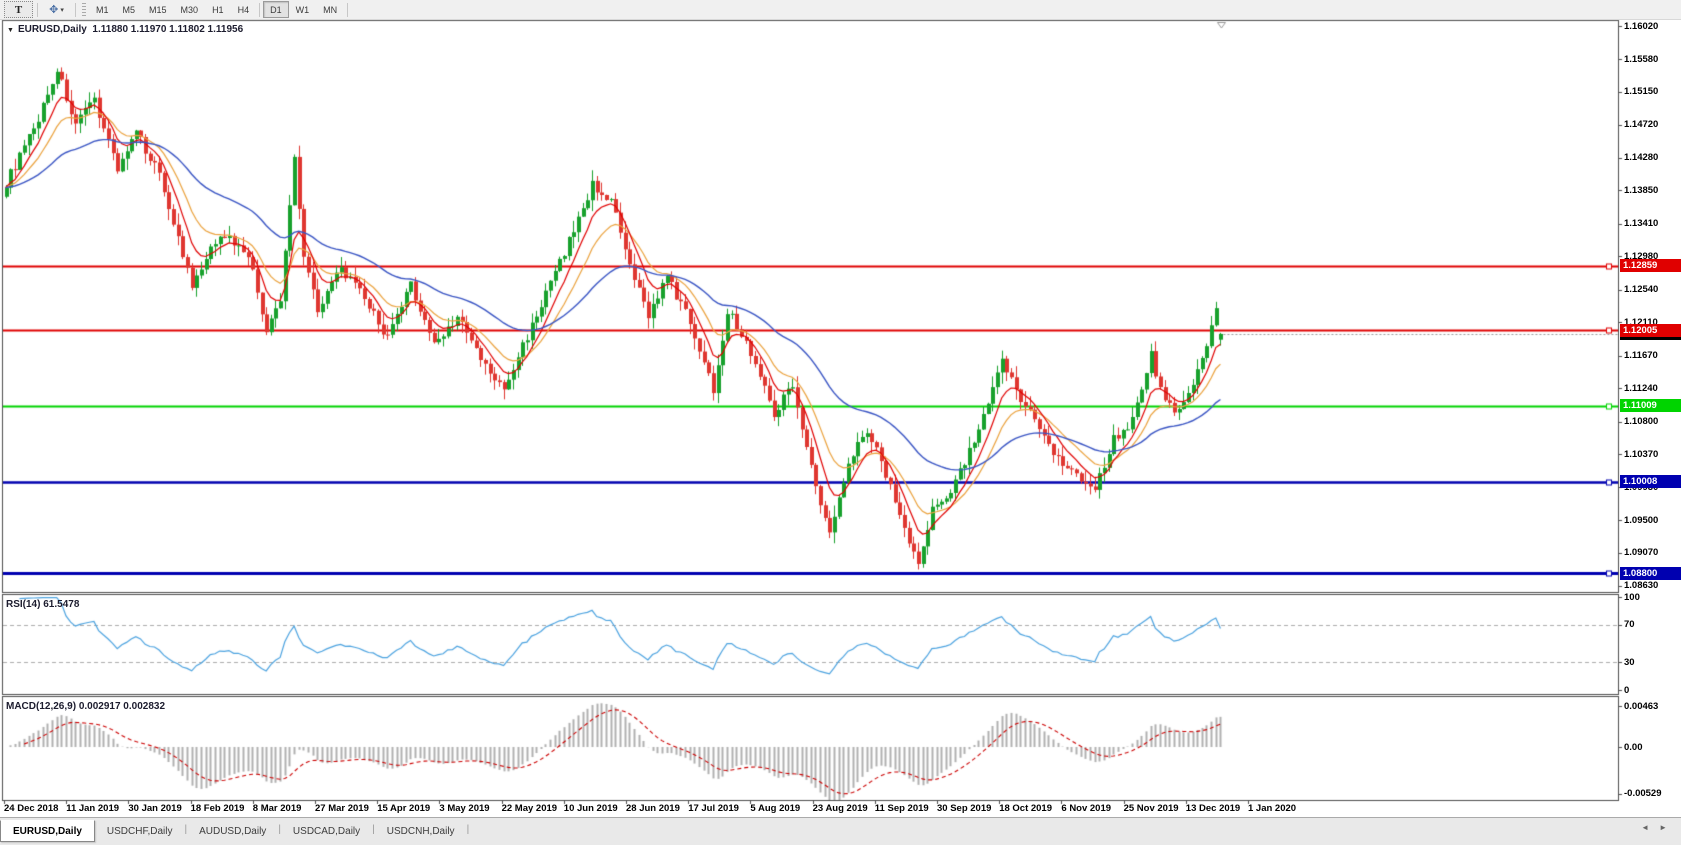 The width and height of the screenshot is (1681, 845). I want to click on chart-toolbar: T ✥ ▾ M1 M5 M15 M30 H1 H4 D1 W1 MN, so click(840, 10).